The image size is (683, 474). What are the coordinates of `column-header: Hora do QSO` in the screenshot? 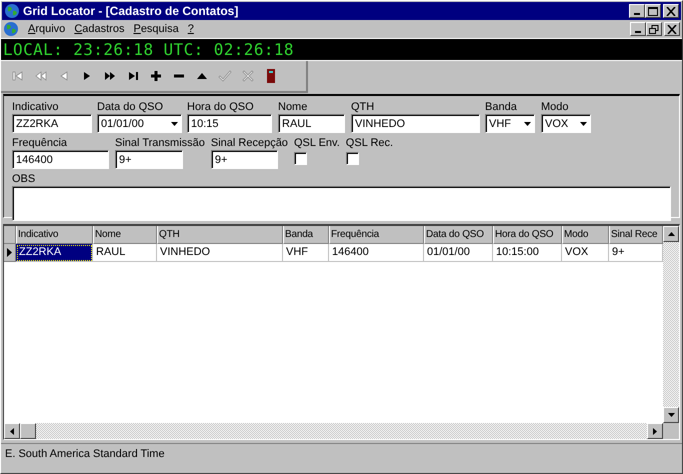 It's located at (527, 235).